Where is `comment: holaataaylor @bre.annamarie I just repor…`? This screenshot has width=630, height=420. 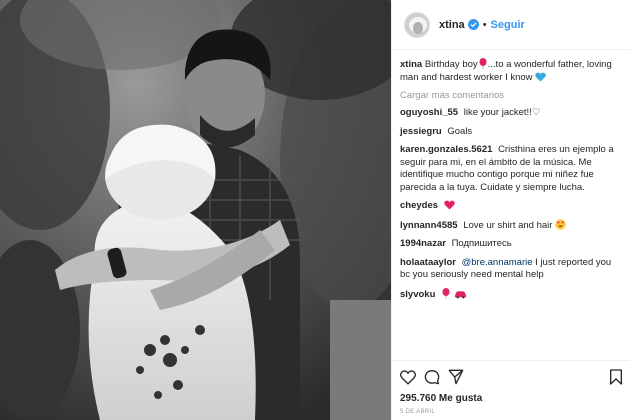
comment: holaataaylor @bre.annamarie I just repor… is located at coordinates (511, 269).